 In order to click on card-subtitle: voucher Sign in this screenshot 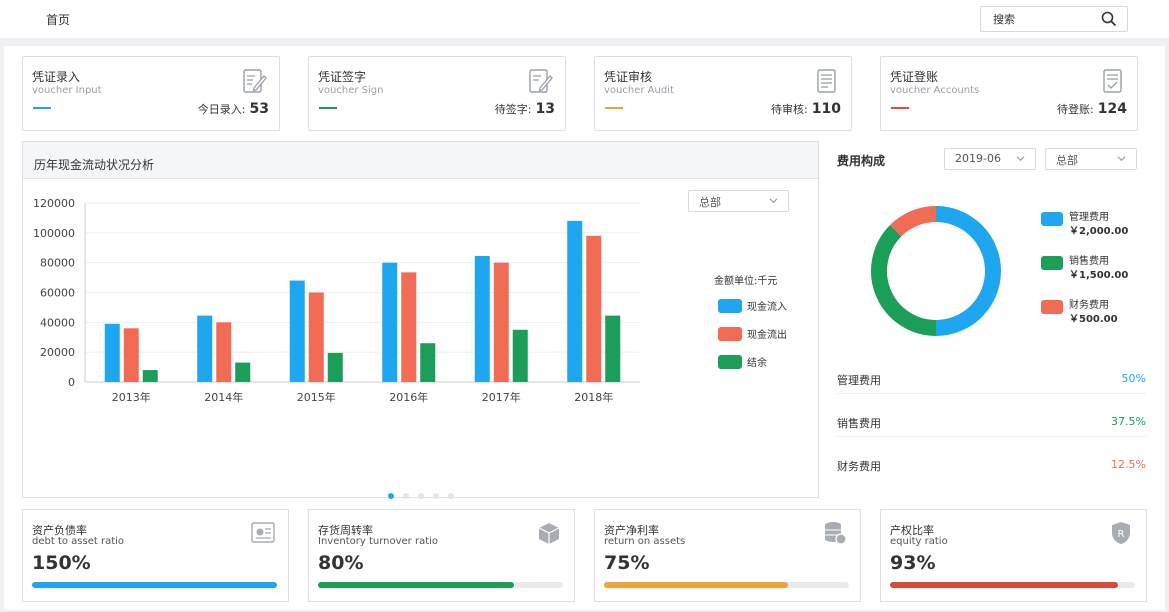, I will do `click(351, 90)`.